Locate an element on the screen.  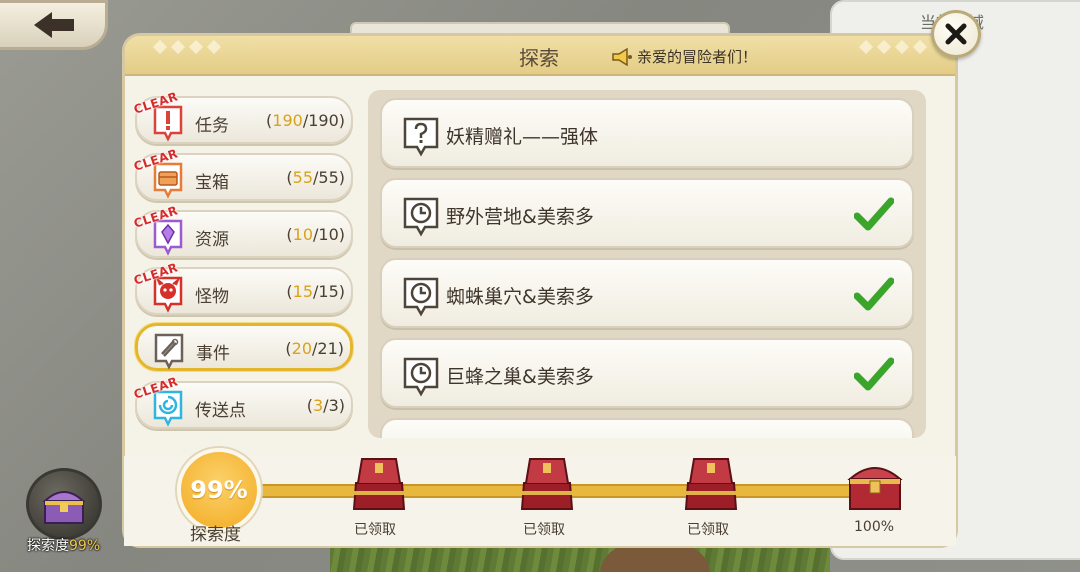
progress-caption: 探索度 is located at coordinates (215, 535).